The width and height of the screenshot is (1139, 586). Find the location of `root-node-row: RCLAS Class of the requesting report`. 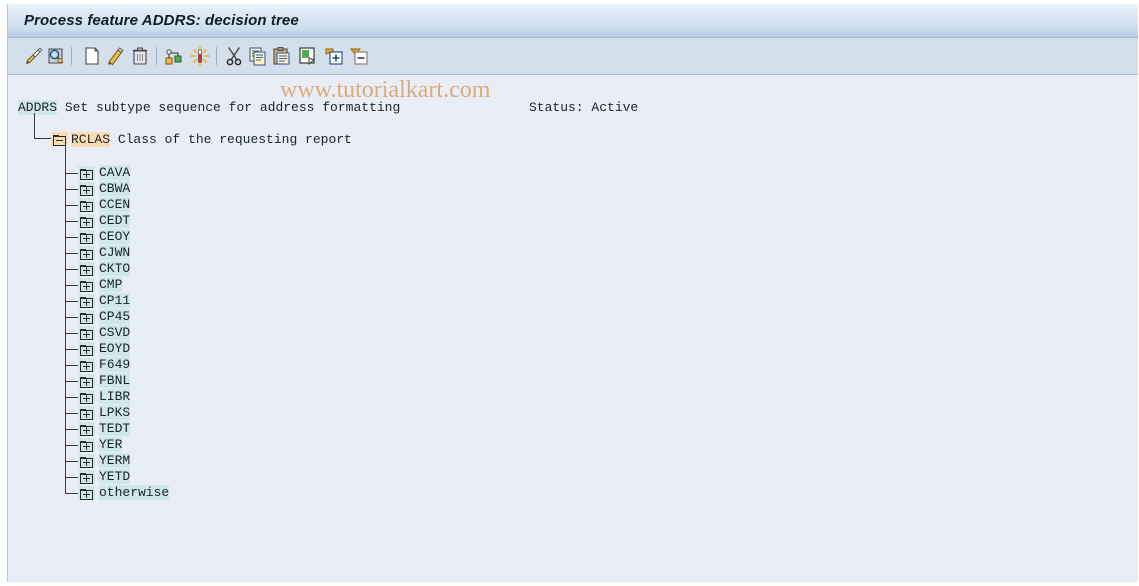

root-node-row: RCLAS Class of the requesting report is located at coordinates (211, 139).